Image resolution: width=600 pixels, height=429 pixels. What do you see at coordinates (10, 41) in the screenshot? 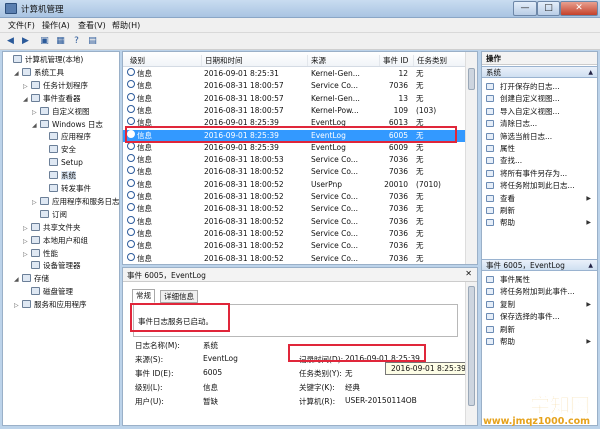
I see `back-icon: ◀` at bounding box center [10, 41].